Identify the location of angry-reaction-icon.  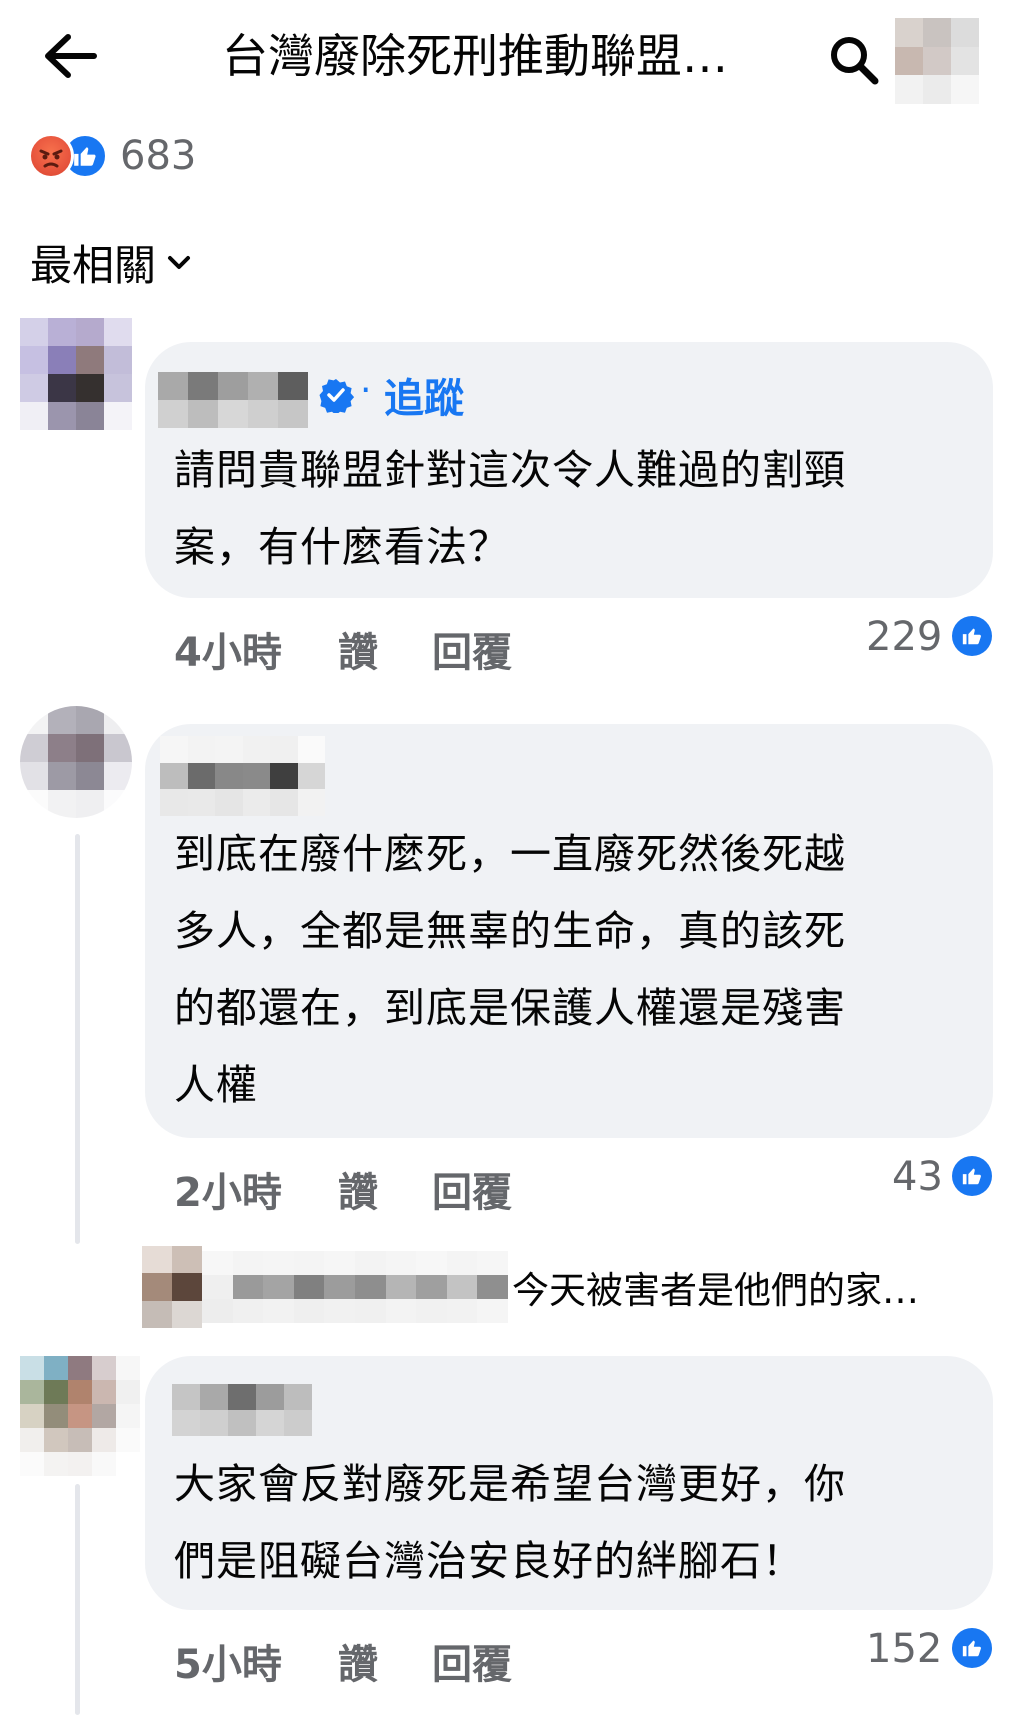
(51, 156).